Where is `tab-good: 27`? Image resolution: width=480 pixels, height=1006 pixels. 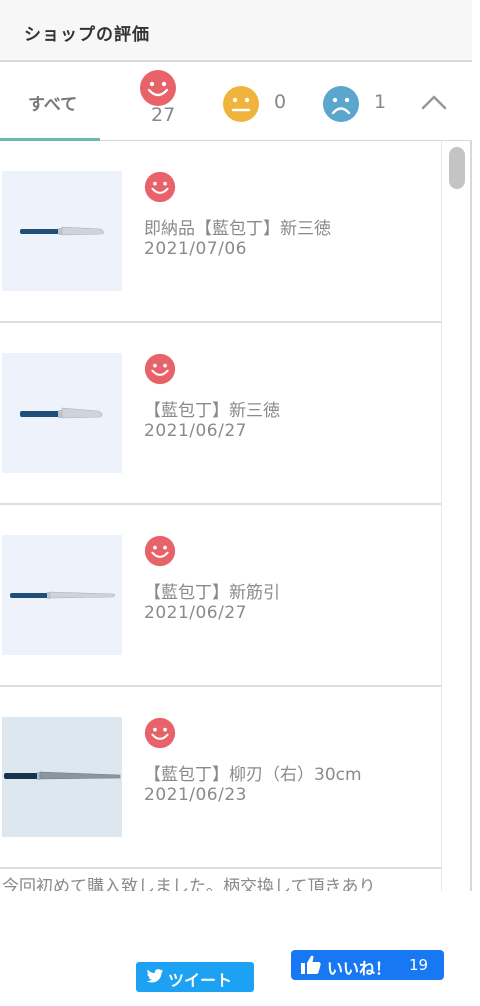 tab-good: 27 is located at coordinates (166, 102).